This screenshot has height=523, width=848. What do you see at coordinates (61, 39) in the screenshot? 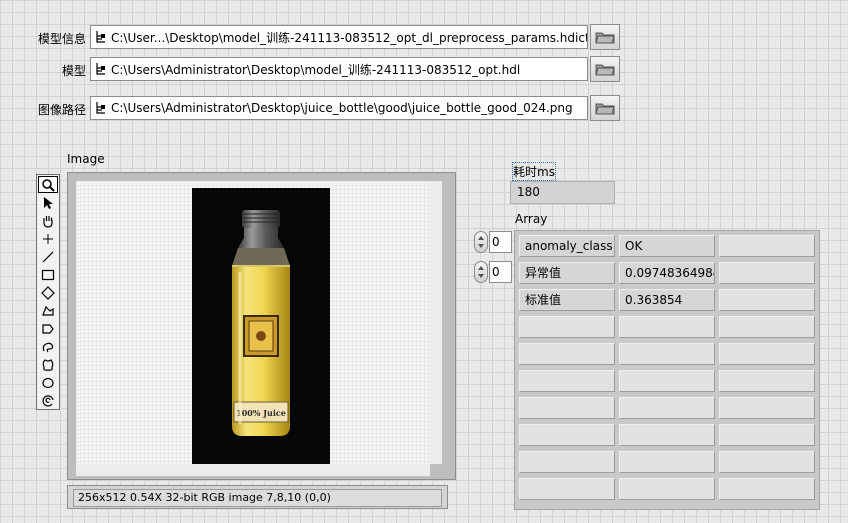
I see `model-info-label: 模型信息` at bounding box center [61, 39].